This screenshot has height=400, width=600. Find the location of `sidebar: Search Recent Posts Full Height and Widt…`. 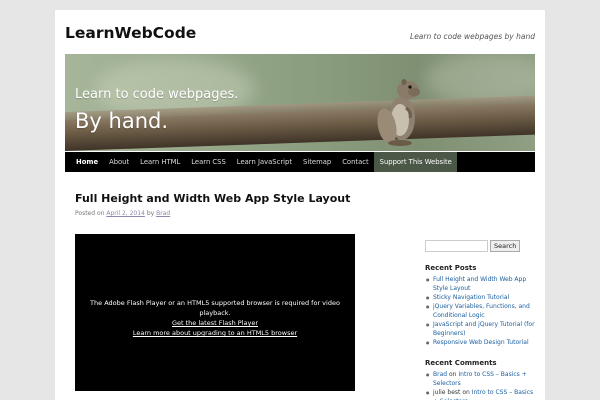

sidebar: Search Recent Posts Full Height and Widt… is located at coordinates (482, 320).